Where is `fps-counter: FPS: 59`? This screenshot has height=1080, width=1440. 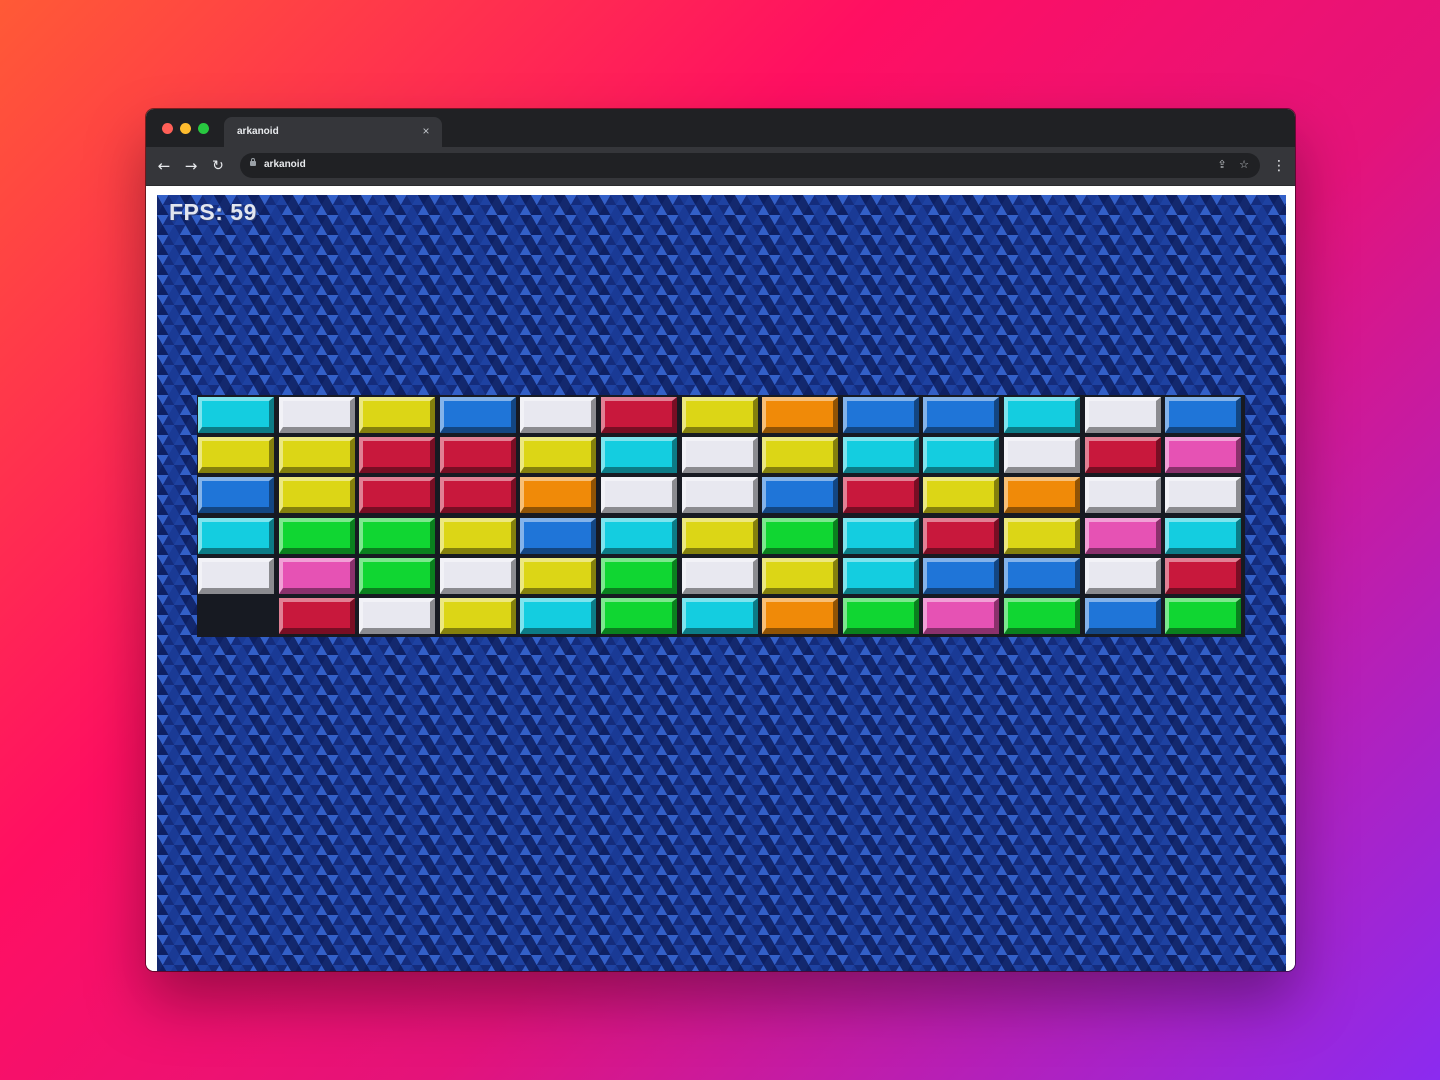 fps-counter: FPS: 59 is located at coordinates (213, 212).